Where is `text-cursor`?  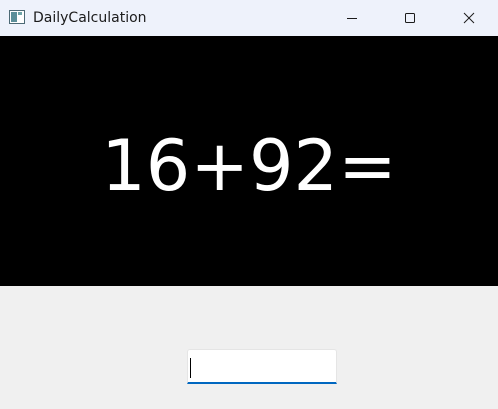 text-cursor is located at coordinates (190, 368).